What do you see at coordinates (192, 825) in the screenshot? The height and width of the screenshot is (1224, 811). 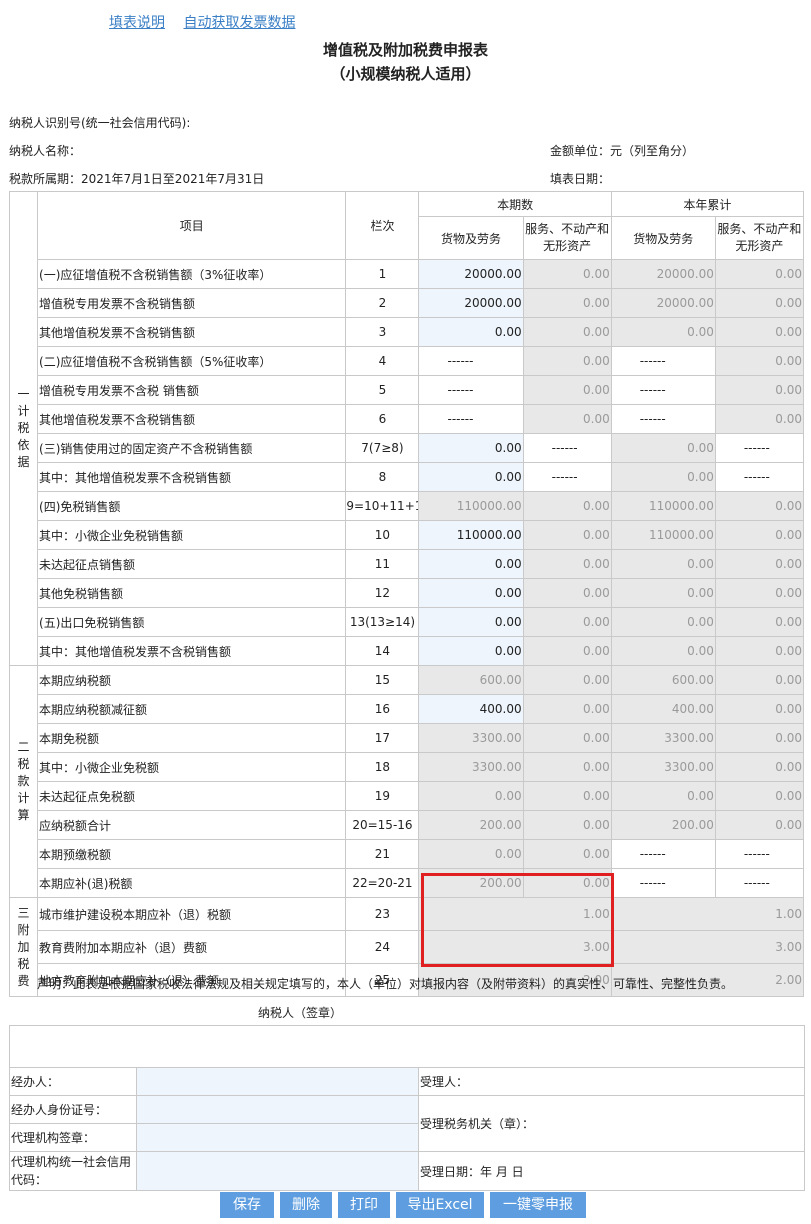 I see `row-item-label: 应纳税额合计` at bounding box center [192, 825].